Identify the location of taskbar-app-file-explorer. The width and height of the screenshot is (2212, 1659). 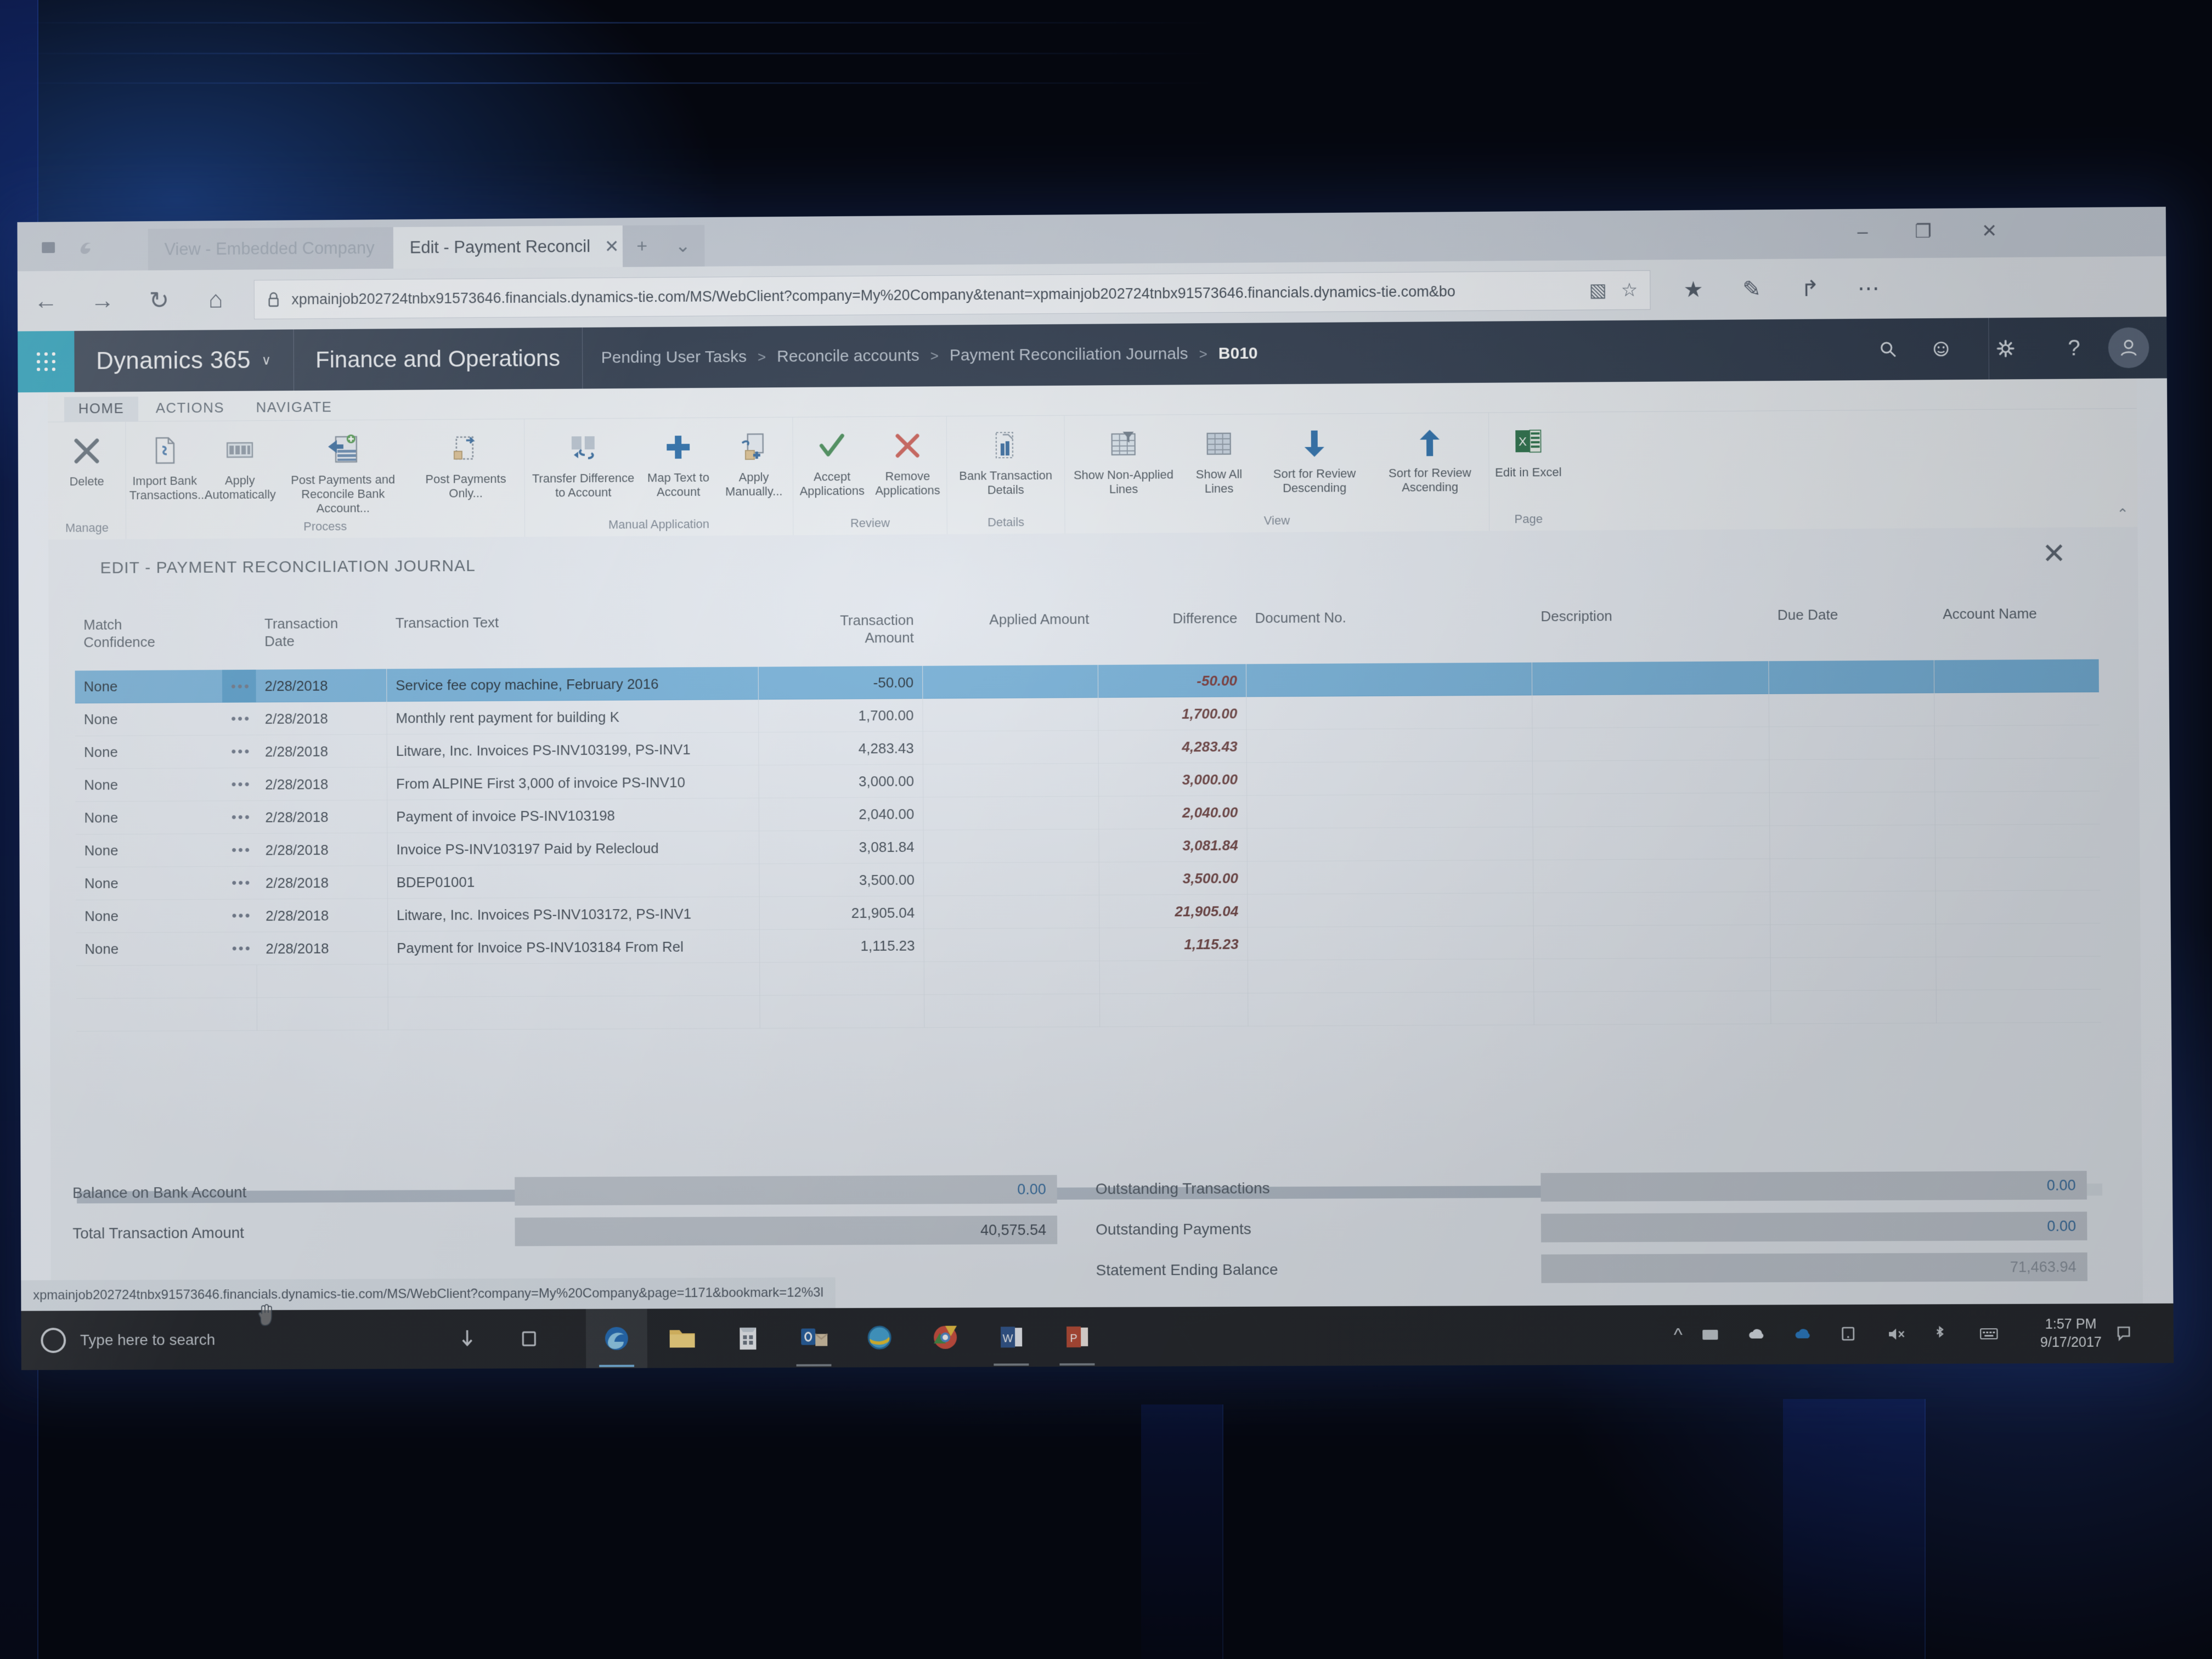
(682, 1338).